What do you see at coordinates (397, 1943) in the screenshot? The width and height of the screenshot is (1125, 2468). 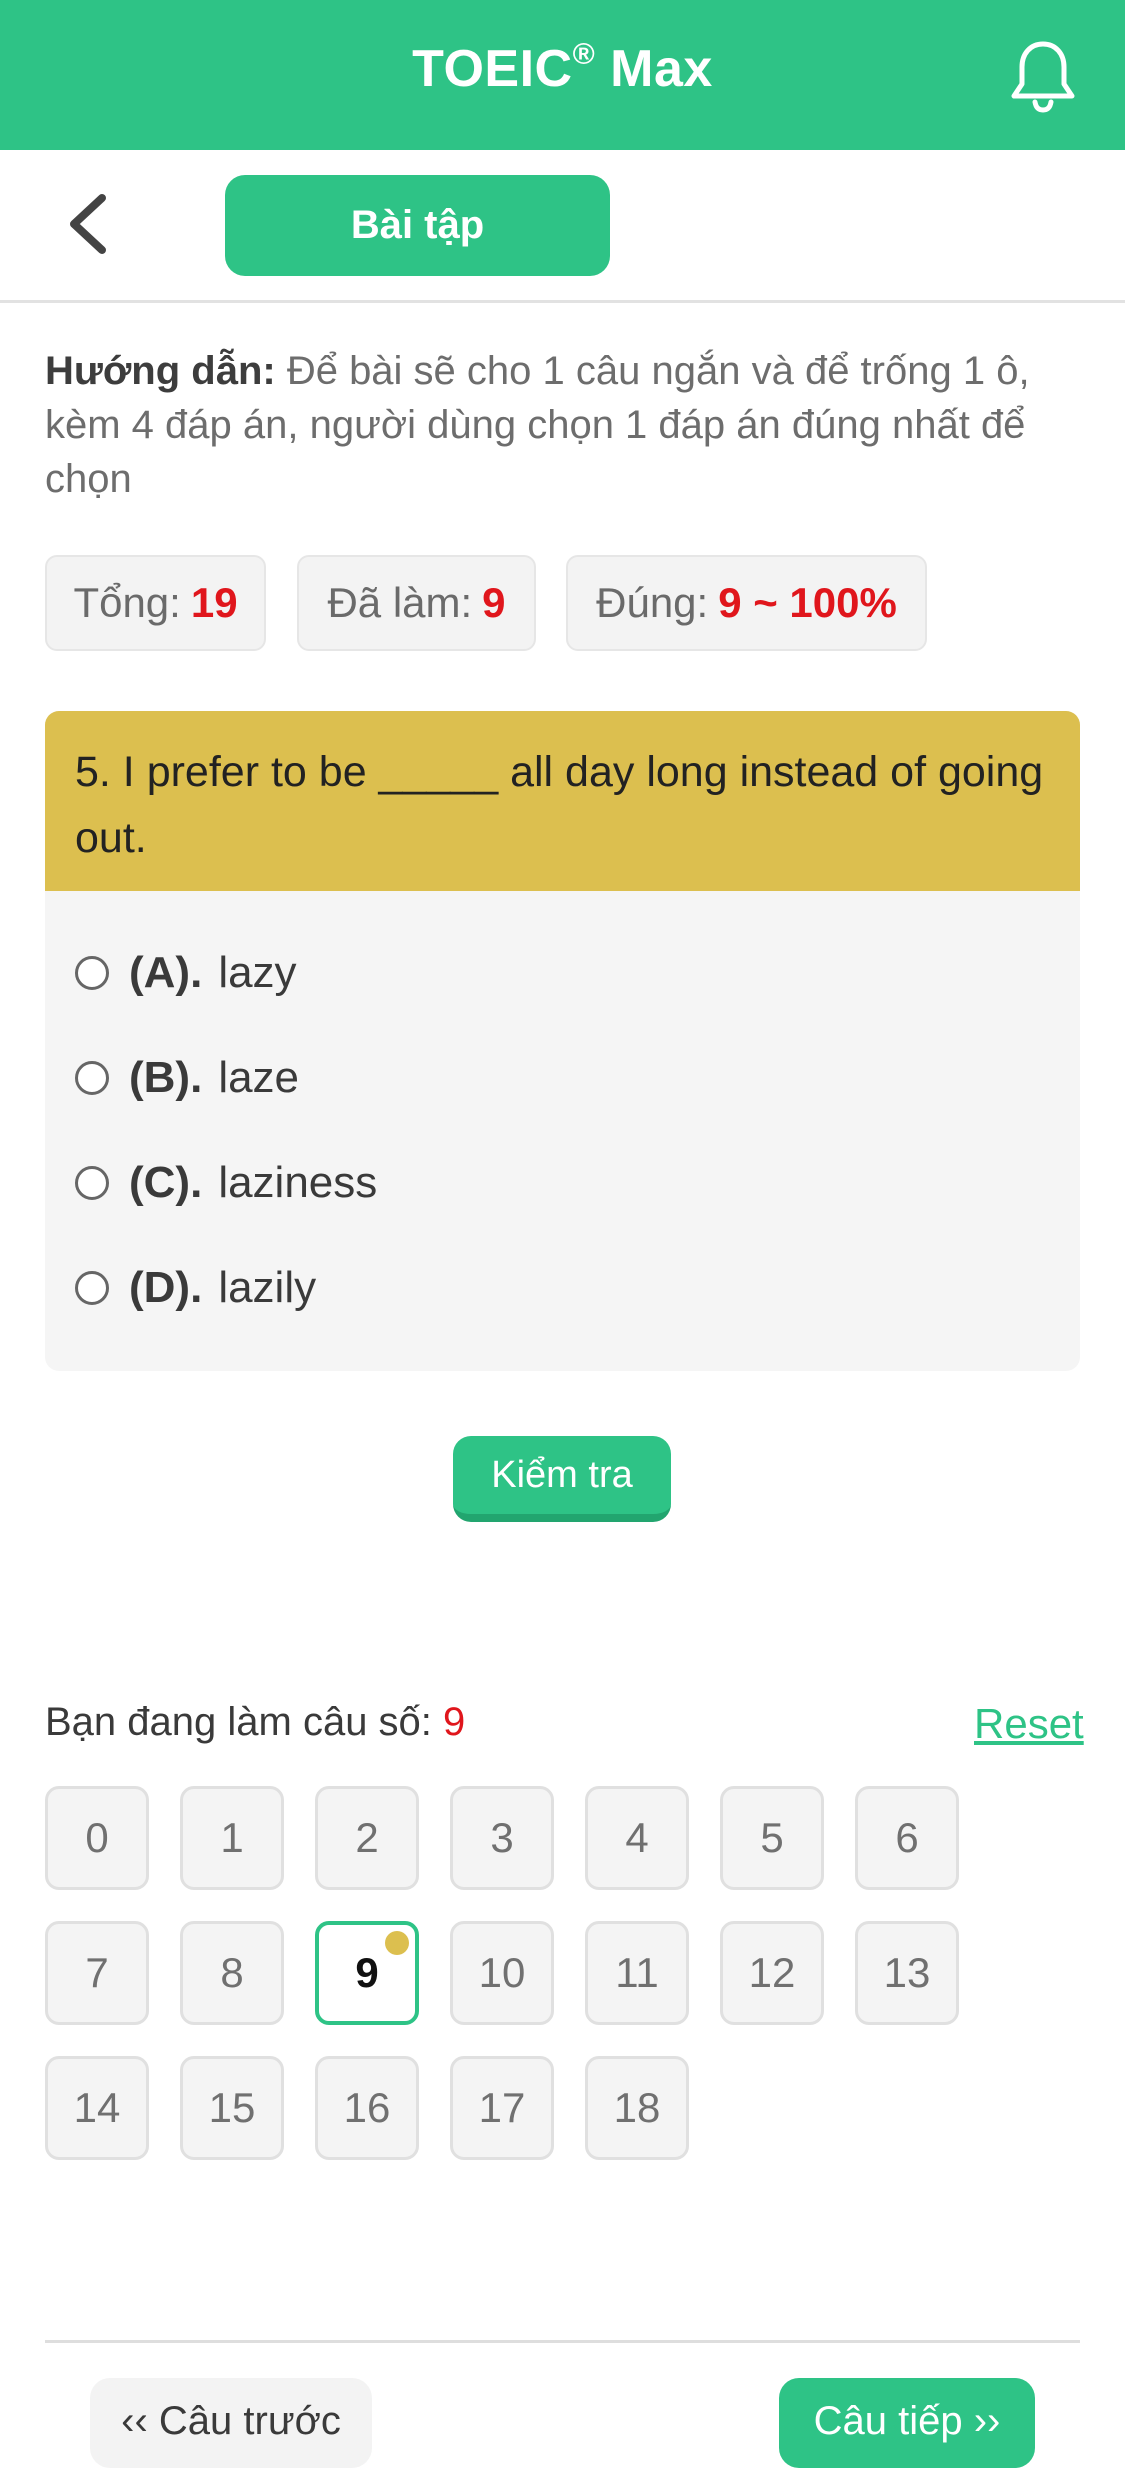 I see `status-dot` at bounding box center [397, 1943].